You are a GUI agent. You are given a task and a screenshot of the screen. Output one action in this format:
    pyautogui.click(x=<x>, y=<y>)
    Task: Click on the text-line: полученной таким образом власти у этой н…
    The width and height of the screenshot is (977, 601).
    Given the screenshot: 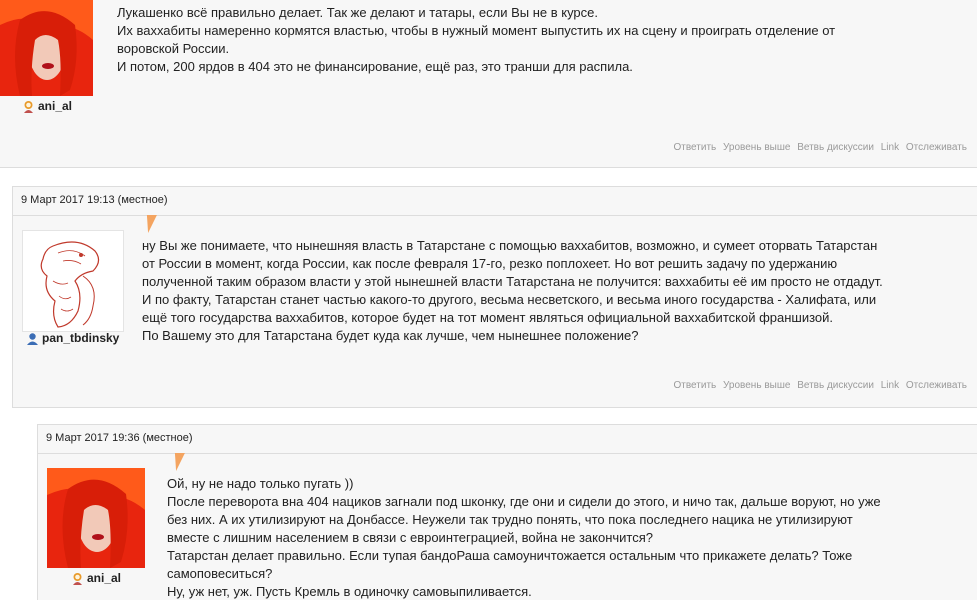 What is the action you would take?
    pyautogui.click(x=512, y=281)
    